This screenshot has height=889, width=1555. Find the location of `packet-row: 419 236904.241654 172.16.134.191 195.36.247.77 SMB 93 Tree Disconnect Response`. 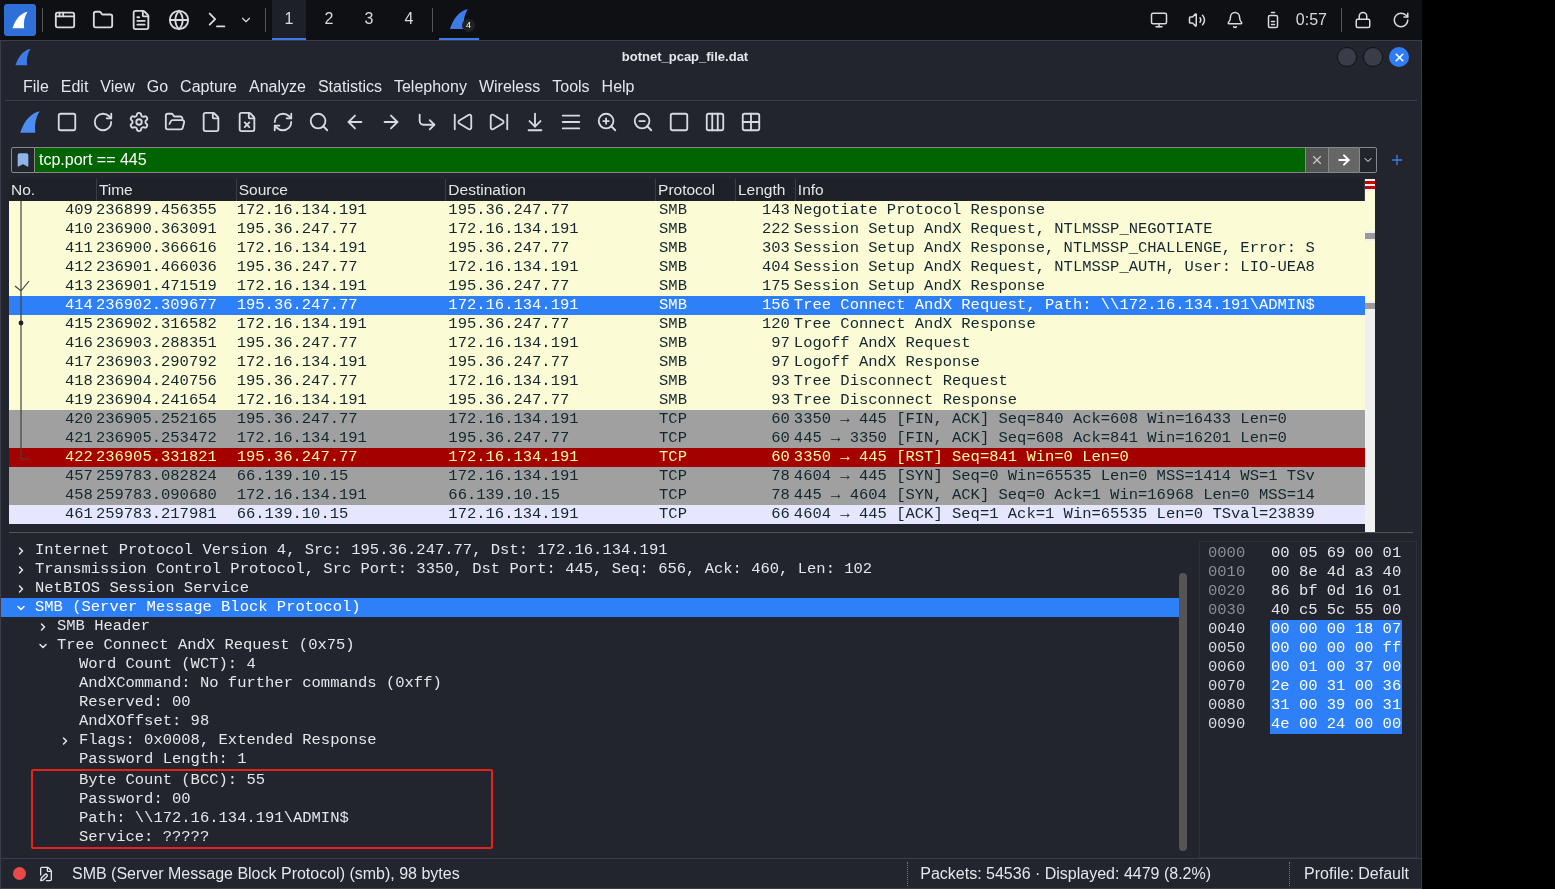

packet-row: 419 236904.241654 172.16.134.191 195.36.247.77 SMB 93 Tree Disconnect Response is located at coordinates (687, 400).